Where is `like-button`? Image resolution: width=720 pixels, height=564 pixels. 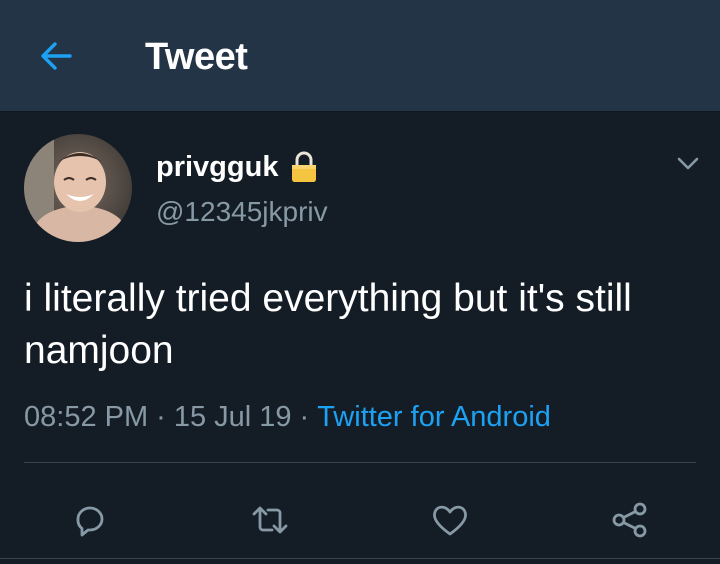
like-button is located at coordinates (450, 520).